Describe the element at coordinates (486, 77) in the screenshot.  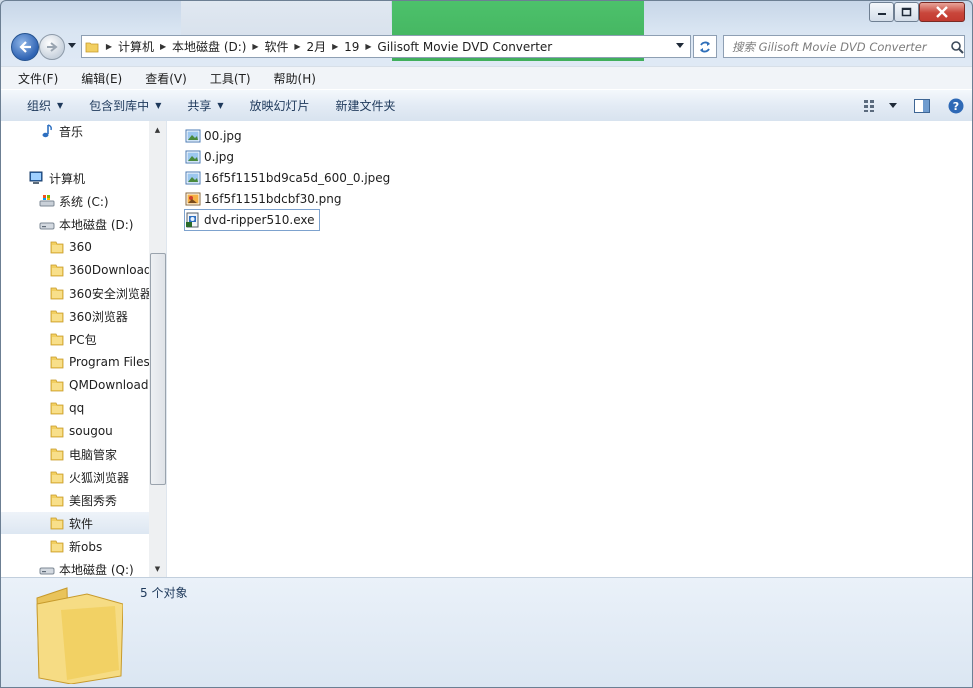
I see `menu-bar: 文件(F) 编辑(E) 查看(V) 工具(T) 帮助(H)` at that location.